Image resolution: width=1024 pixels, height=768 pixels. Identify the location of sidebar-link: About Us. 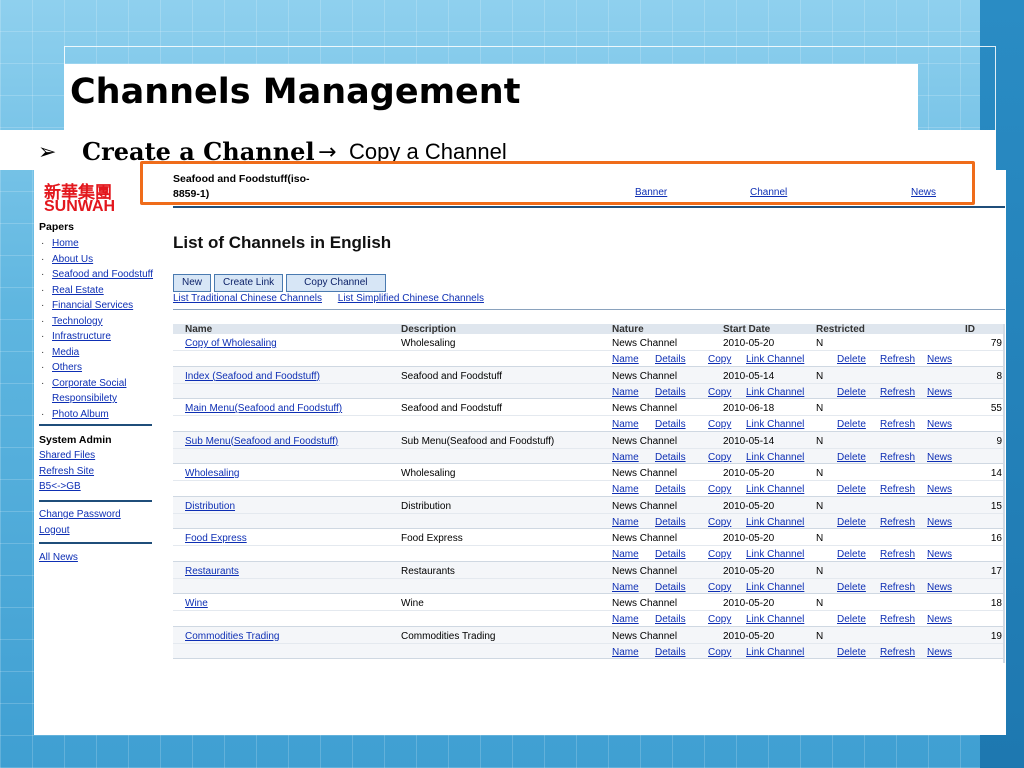
(72, 259).